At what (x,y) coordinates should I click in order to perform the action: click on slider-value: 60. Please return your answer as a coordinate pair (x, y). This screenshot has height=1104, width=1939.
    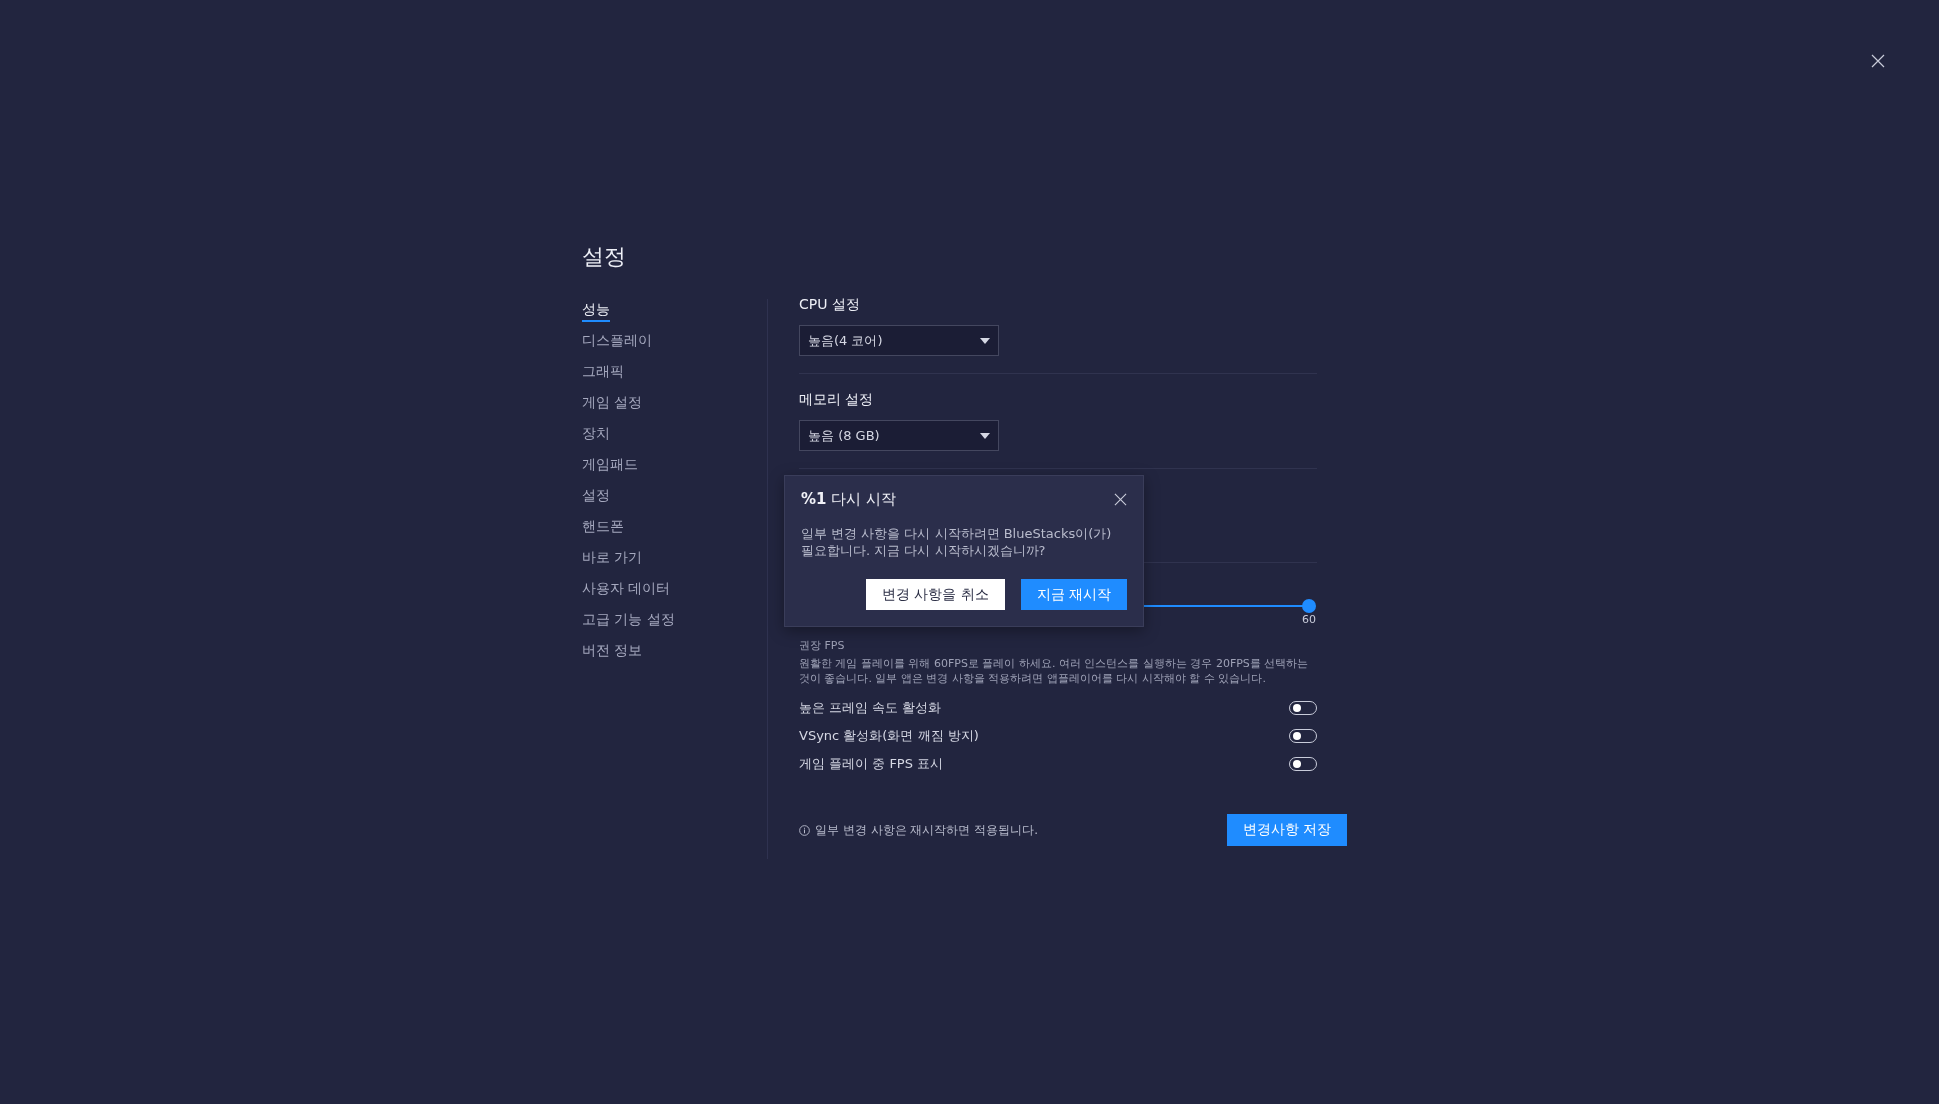
    Looking at the image, I should click on (1309, 619).